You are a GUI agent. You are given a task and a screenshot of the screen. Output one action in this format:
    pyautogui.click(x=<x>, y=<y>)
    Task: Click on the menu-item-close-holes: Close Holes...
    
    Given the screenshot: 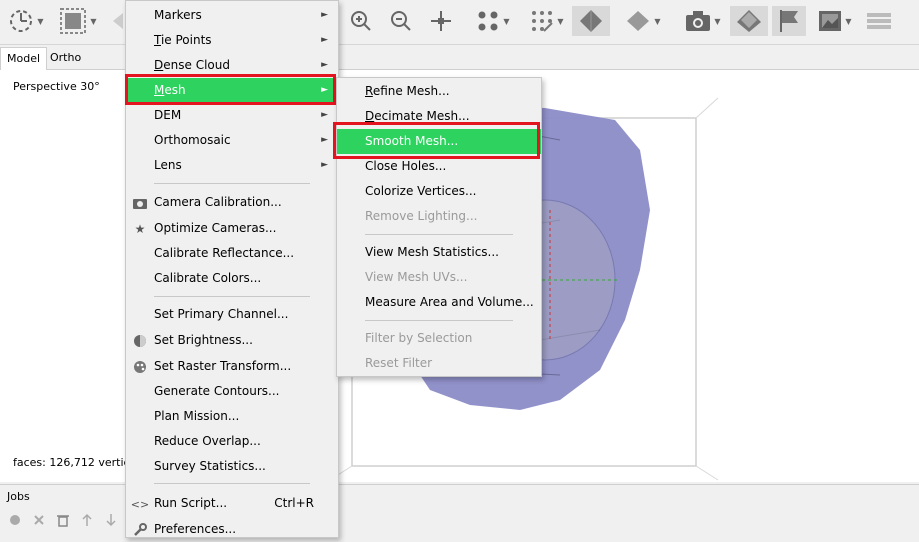 What is the action you would take?
    pyautogui.click(x=439, y=166)
    